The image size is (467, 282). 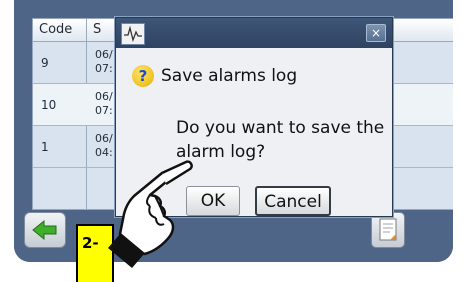 I want to click on cancel-button: Cancel, so click(x=293, y=201).